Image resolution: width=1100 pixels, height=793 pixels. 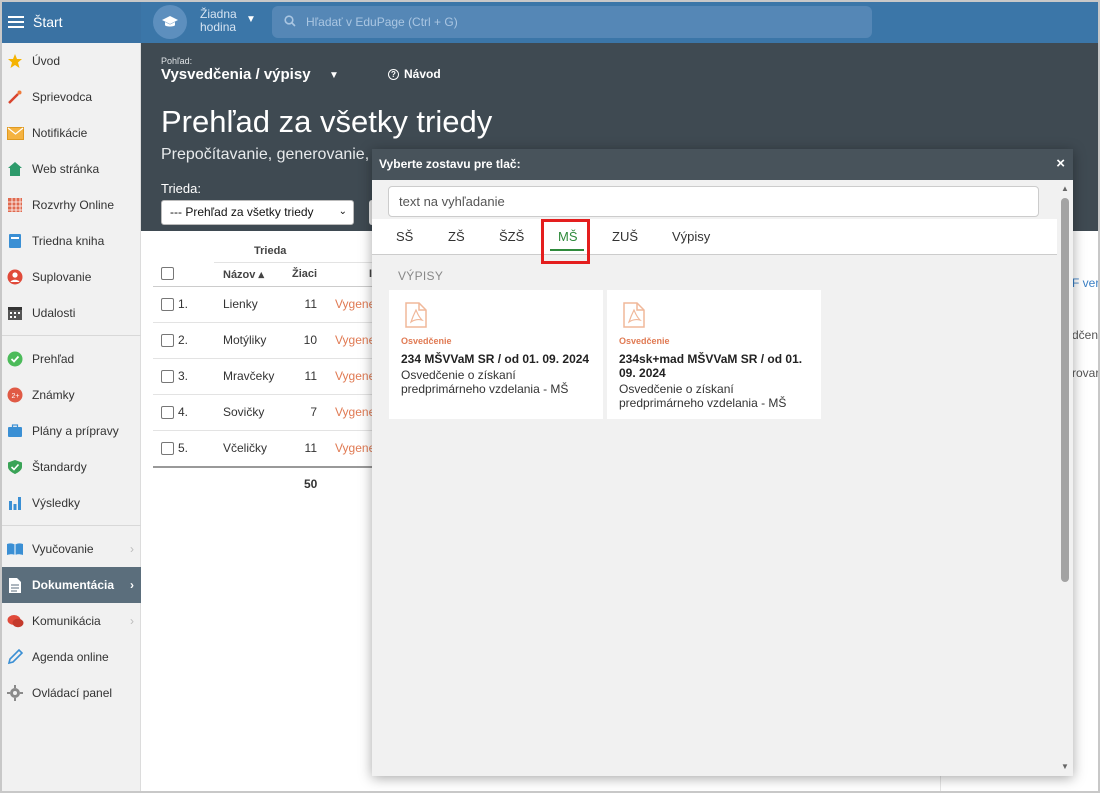 I want to click on scroll-up-arrow-icon: ▲, so click(x=1065, y=188).